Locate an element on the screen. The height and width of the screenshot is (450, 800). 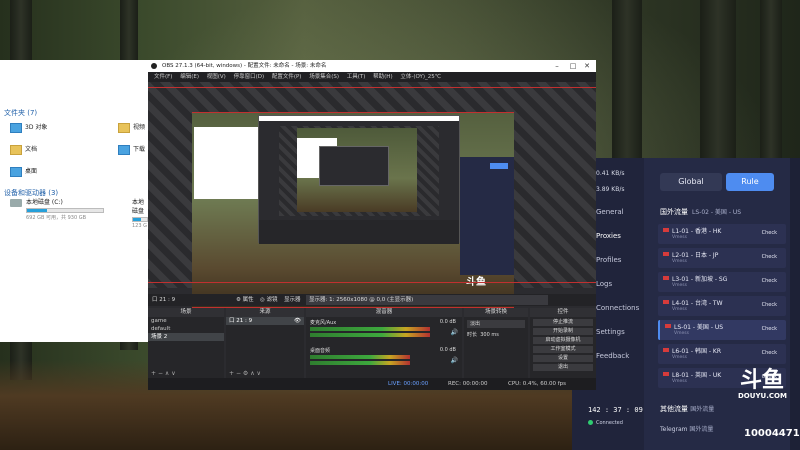
proxy-group-telegram: Telegram 国外流量 is located at coordinates (686, 428).